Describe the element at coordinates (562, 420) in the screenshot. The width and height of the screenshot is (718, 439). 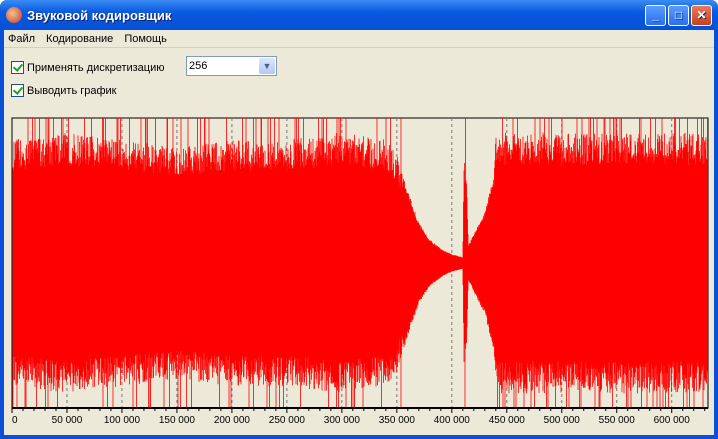
I see `x-tick-label: 500 000` at that location.